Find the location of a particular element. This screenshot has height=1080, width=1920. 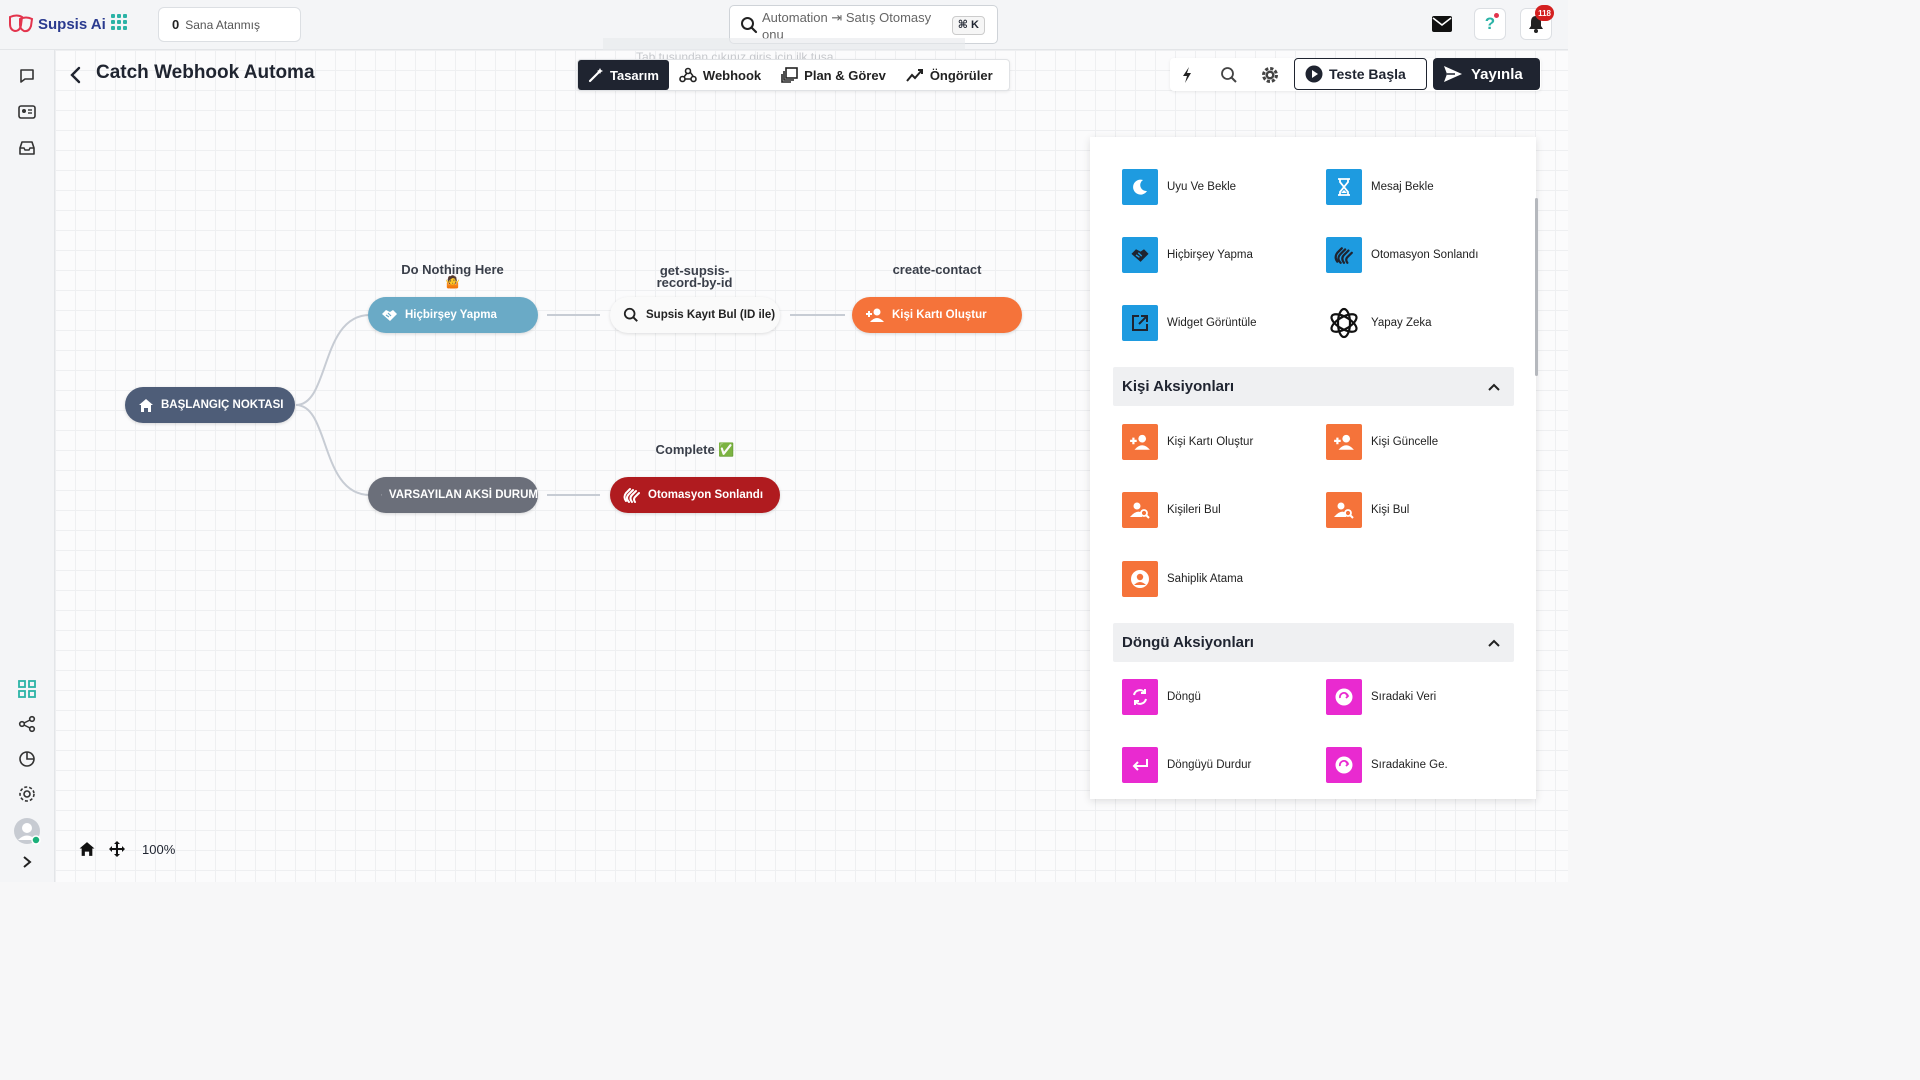

openai-icon is located at coordinates (1344, 323).